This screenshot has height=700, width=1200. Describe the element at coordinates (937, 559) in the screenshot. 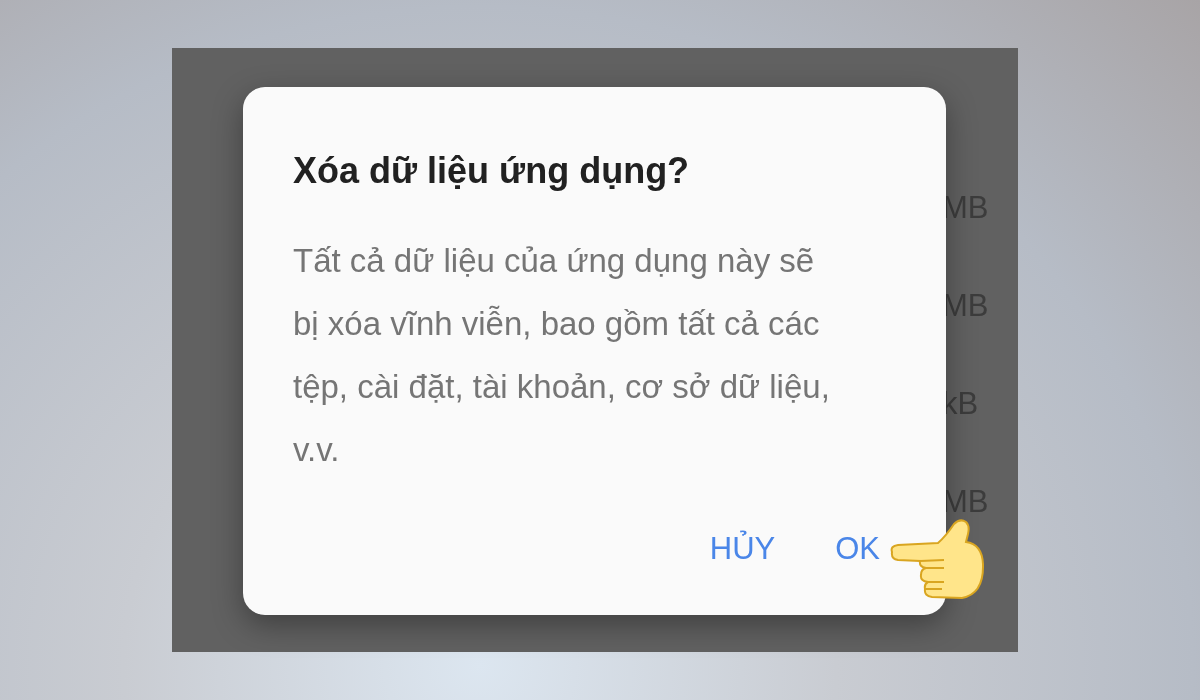

I see `pointing-hand-icon` at that location.